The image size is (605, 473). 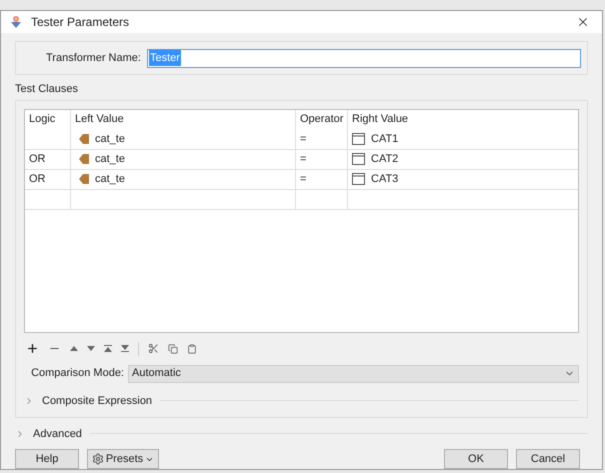 What do you see at coordinates (384, 179) in the screenshot?
I see `table-cell-text: CAT3` at bounding box center [384, 179].